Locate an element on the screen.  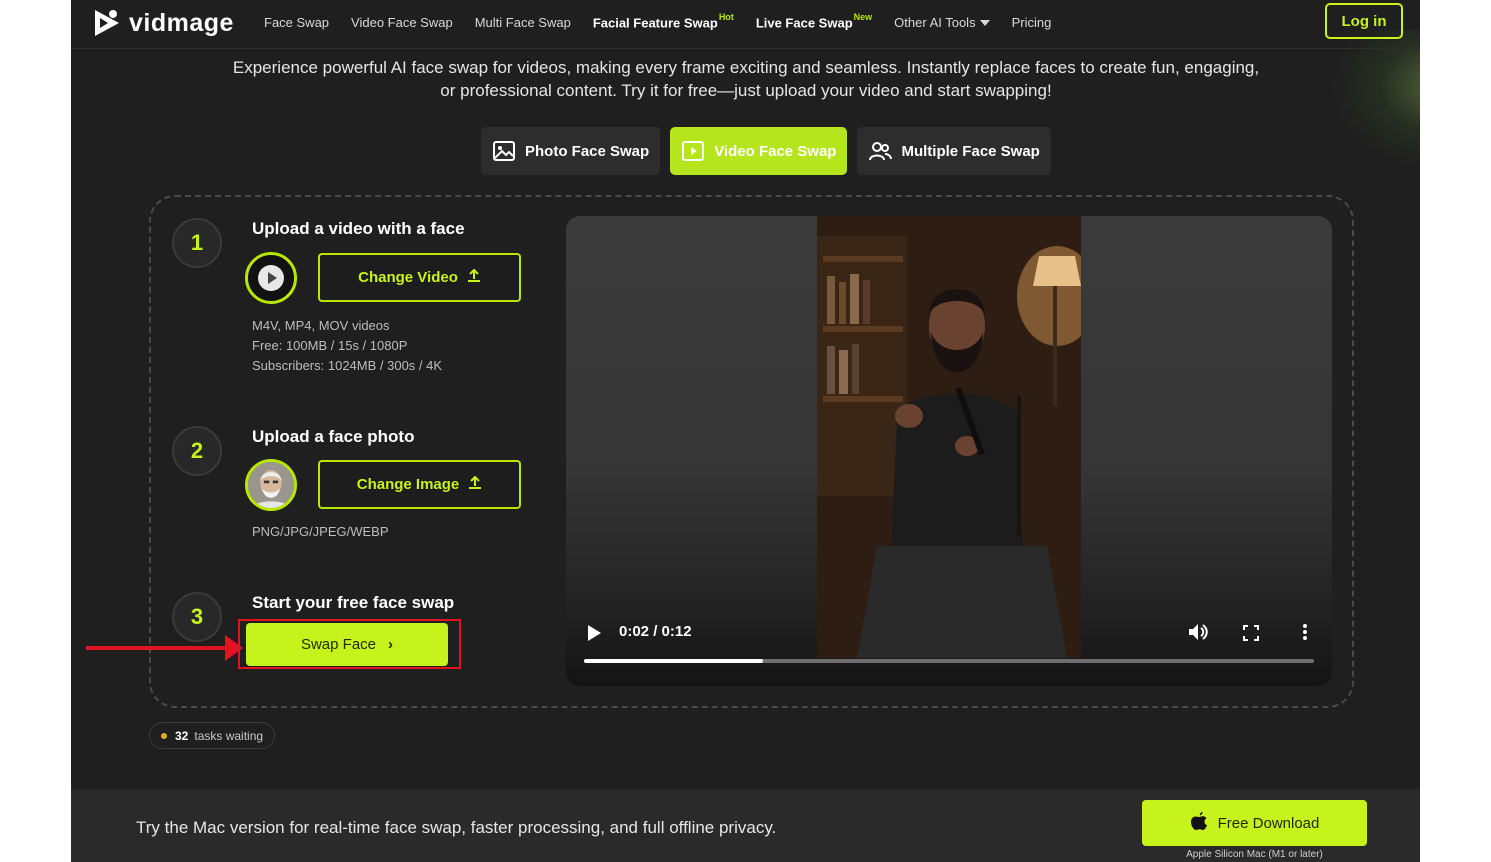
tasks-count: 32 is located at coordinates (182, 735).